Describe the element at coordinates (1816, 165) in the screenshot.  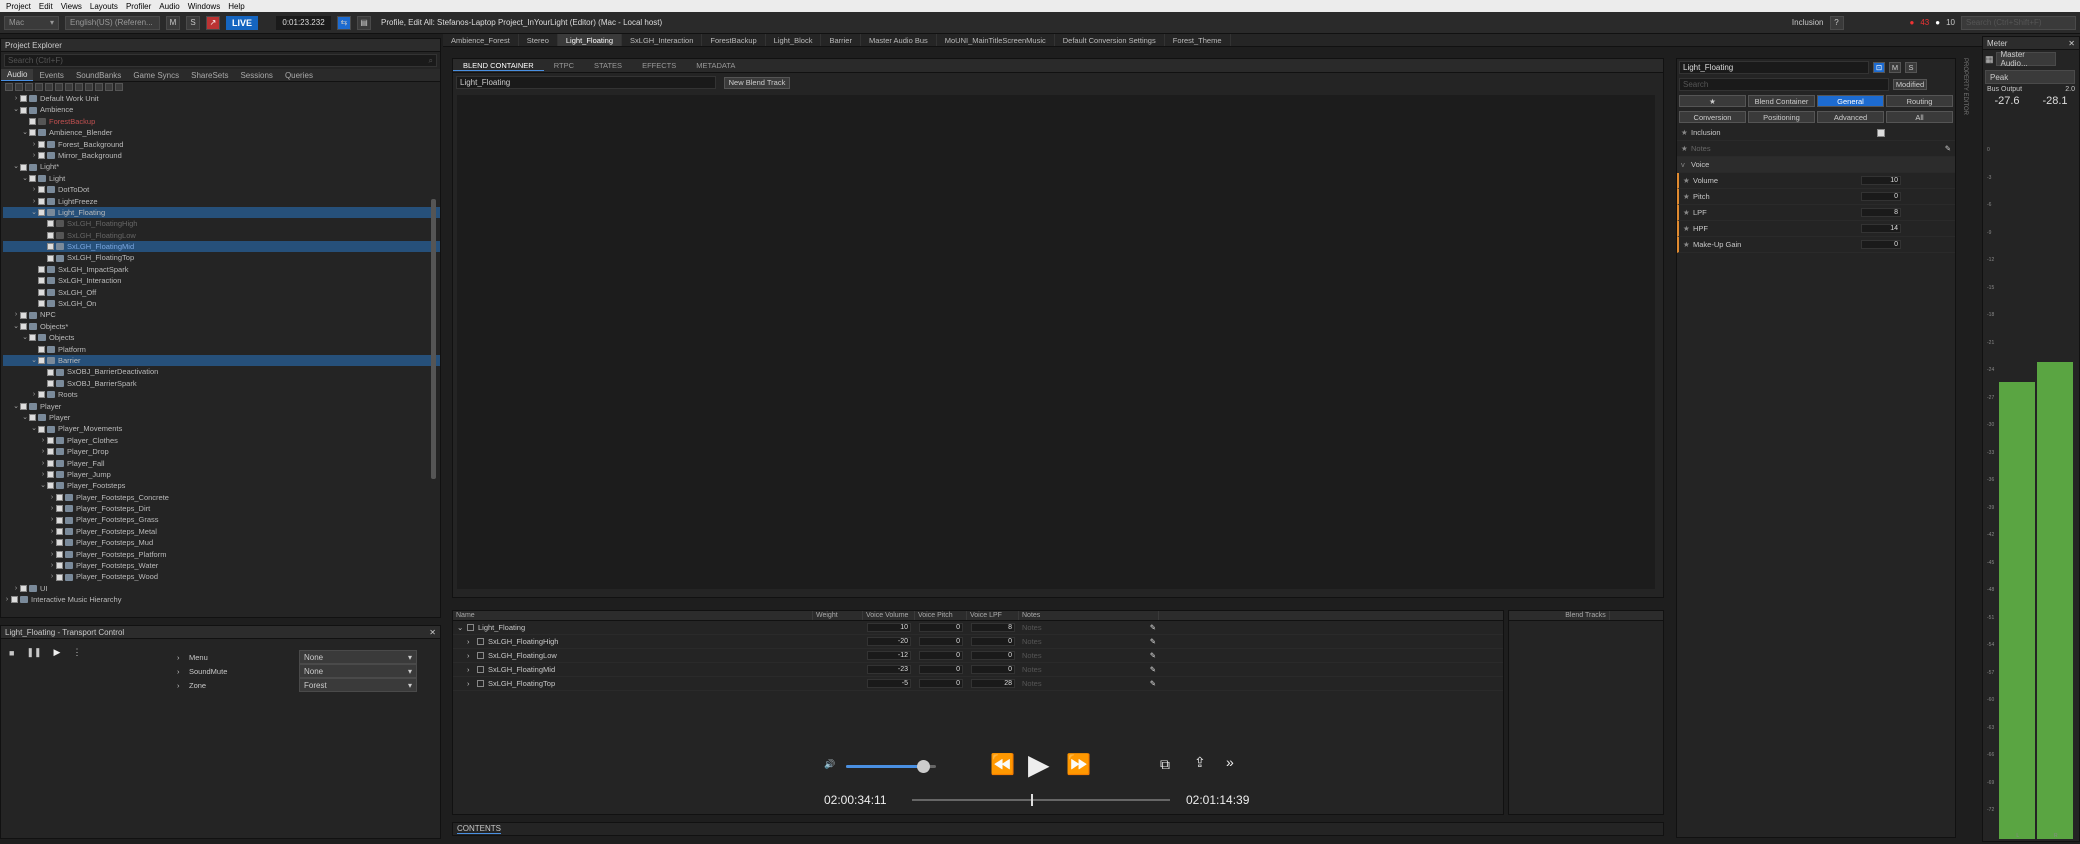
I see `voice-section-header: v Voice` at that location.